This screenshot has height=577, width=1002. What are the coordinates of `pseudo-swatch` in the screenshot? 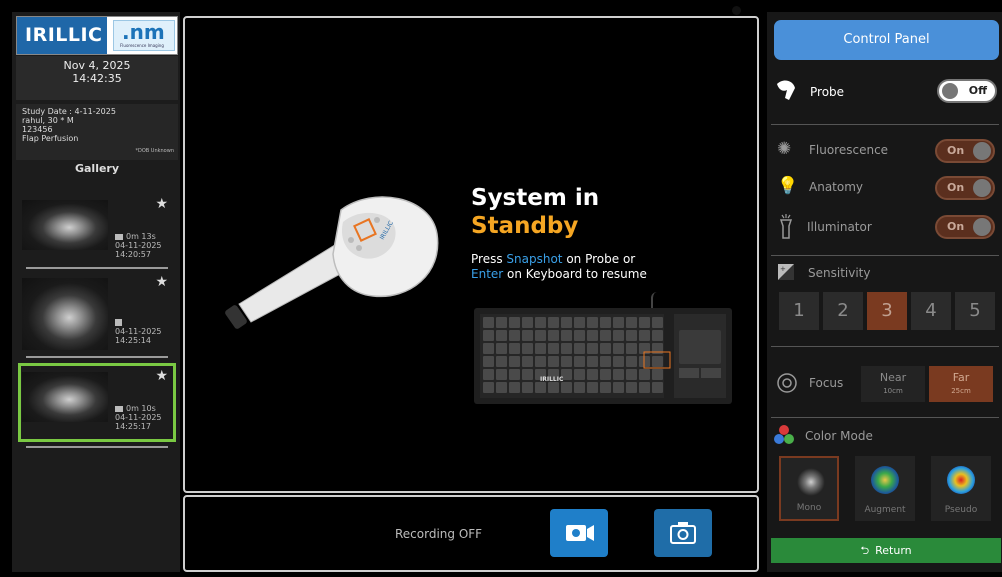 It's located at (961, 480).